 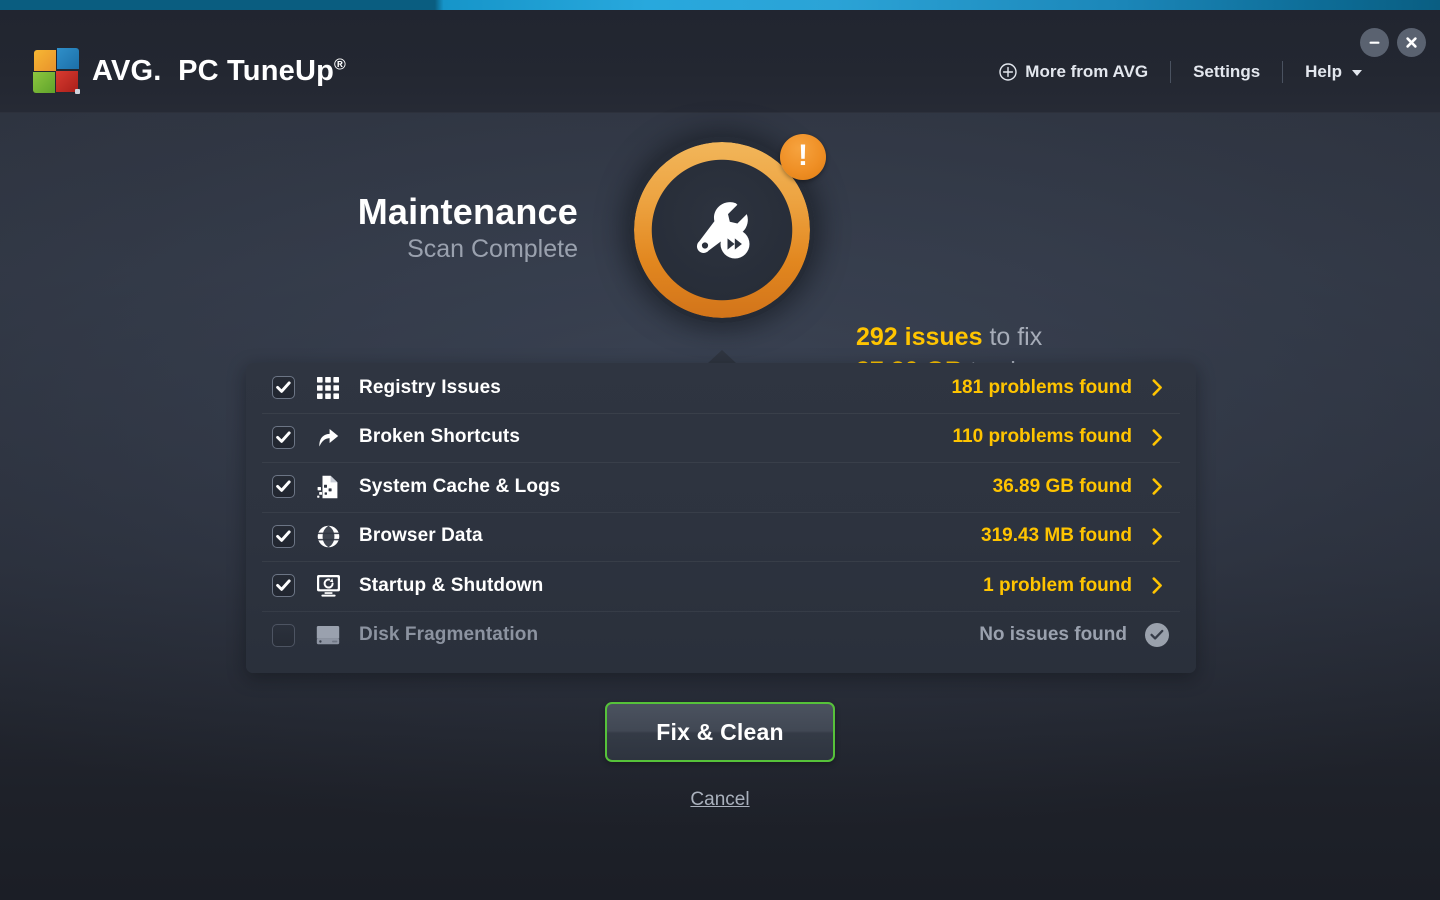 What do you see at coordinates (1062, 486) in the screenshot?
I see `row-value: 36.89 GB found` at bounding box center [1062, 486].